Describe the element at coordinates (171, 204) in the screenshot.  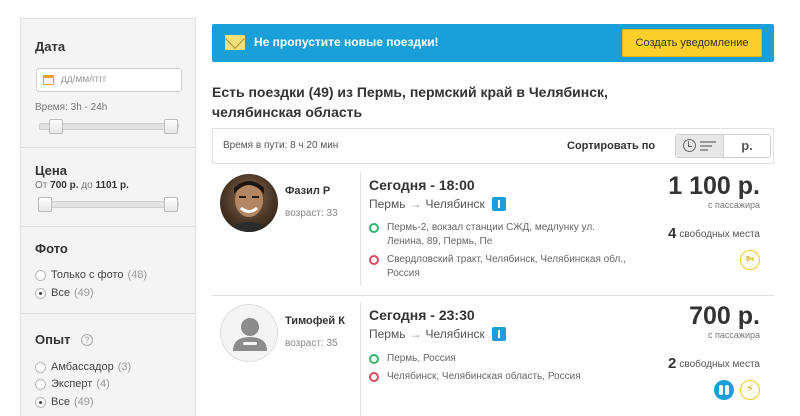
I see `price-slider-max-handle` at that location.